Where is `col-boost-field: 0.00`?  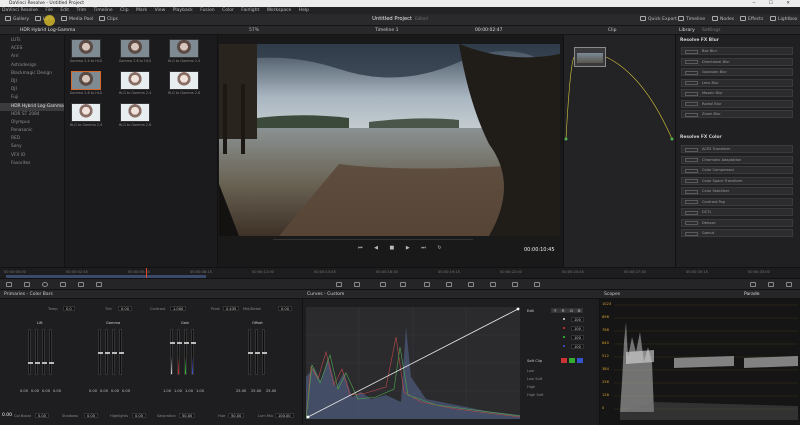 col-boost-field: 0.00 is located at coordinates (42, 415).